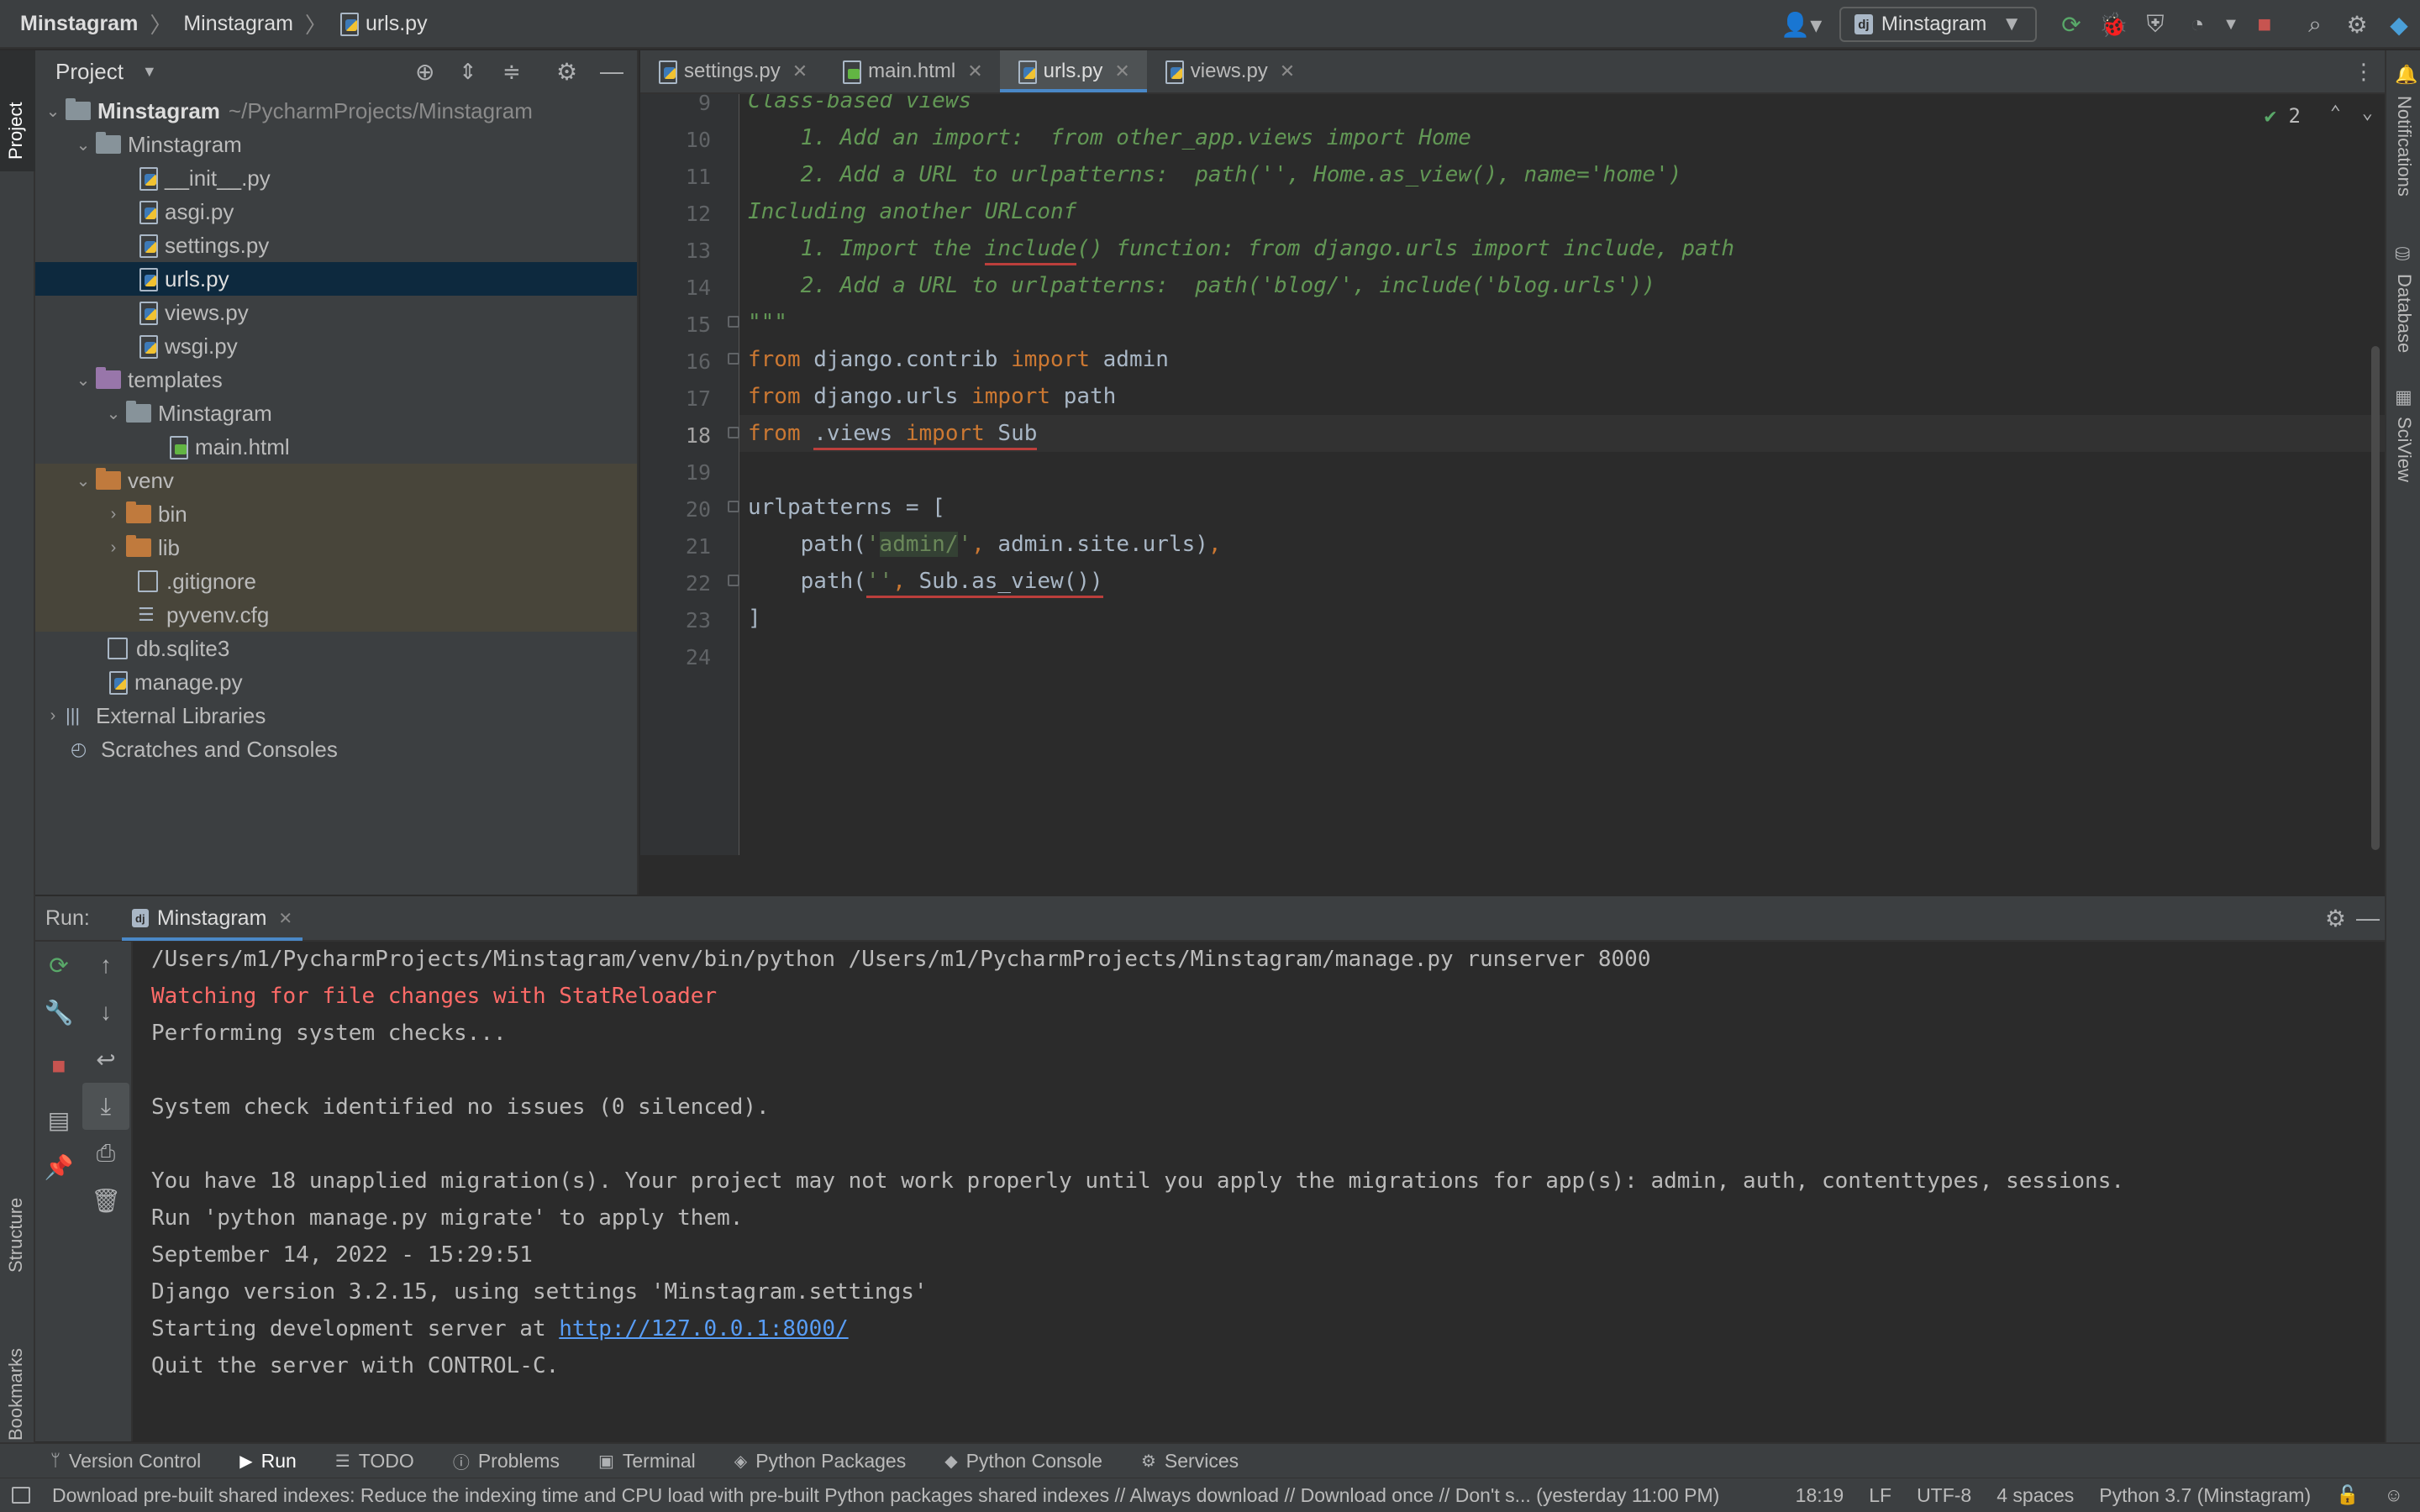 The width and height of the screenshot is (2420, 1512). I want to click on tool-run: ▶ Run, so click(268, 1461).